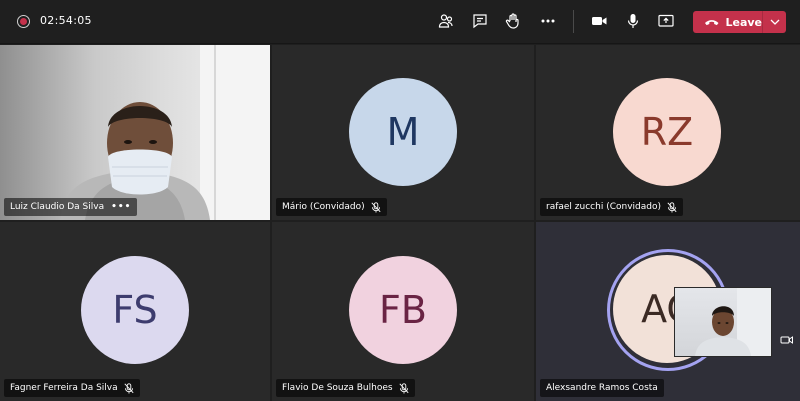 The image size is (800, 401). Describe the element at coordinates (121, 207) in the screenshot. I see `more-options-icon: •••` at that location.